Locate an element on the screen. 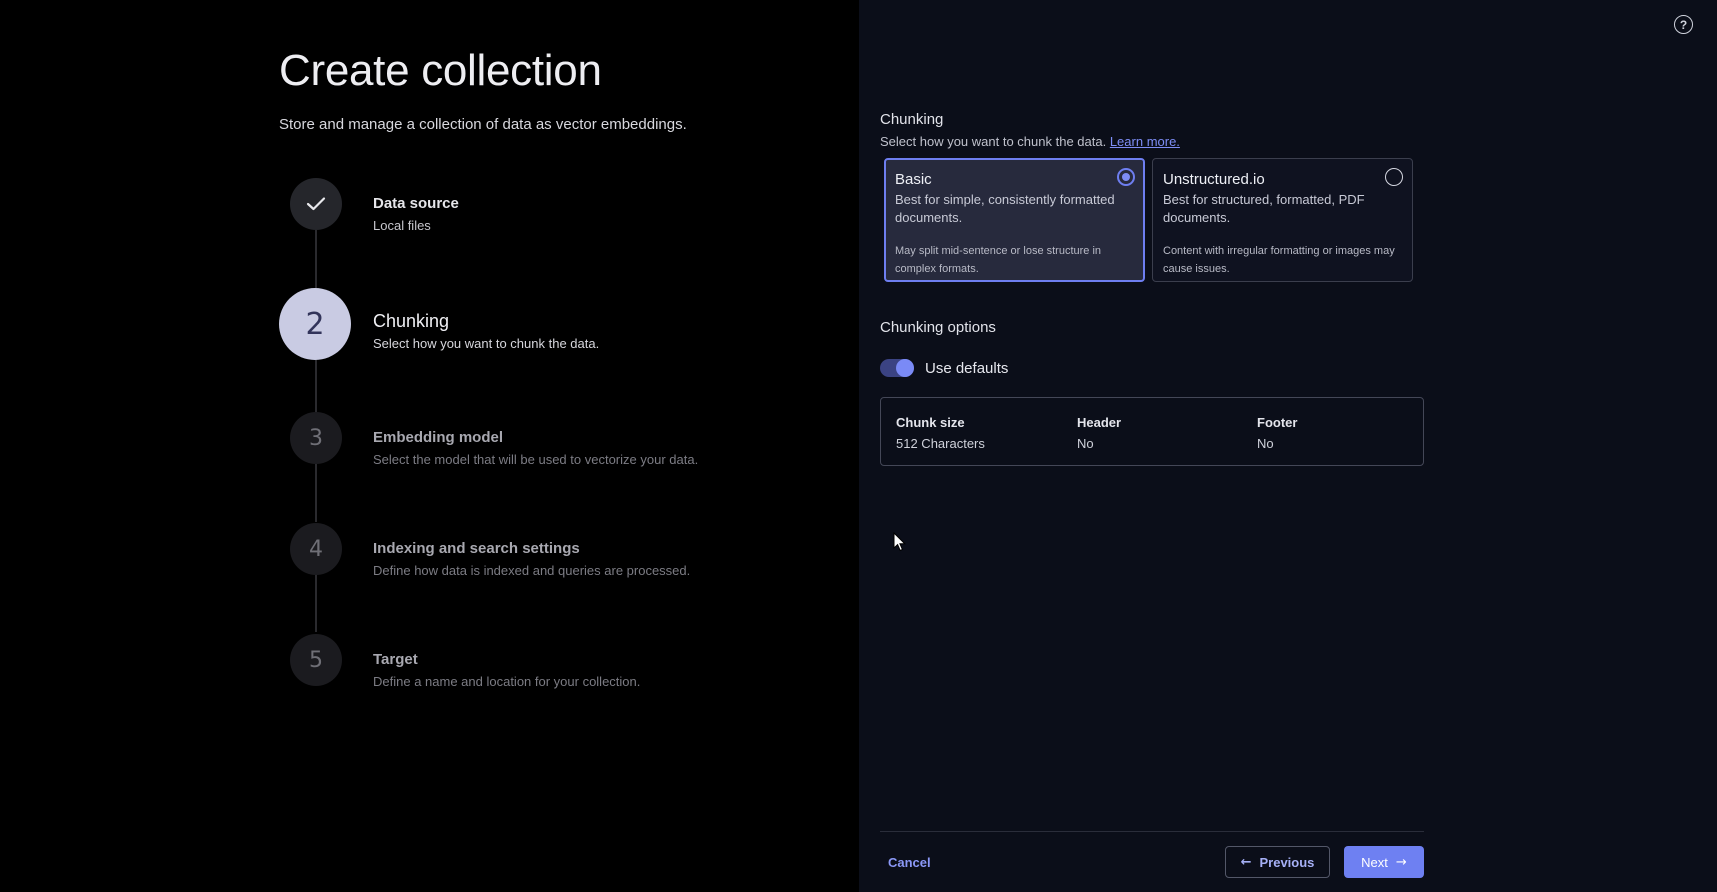 The image size is (1717, 892). step-title: Data source is located at coordinates (416, 203).